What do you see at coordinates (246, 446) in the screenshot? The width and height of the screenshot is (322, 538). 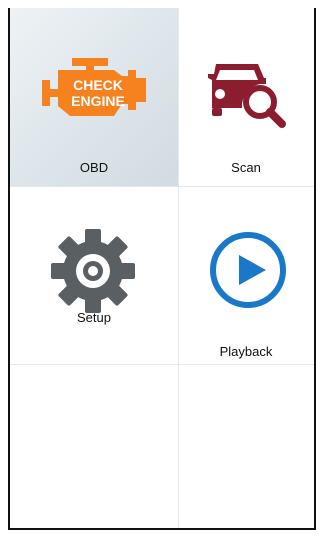 I see `menu-tile-empty` at bounding box center [246, 446].